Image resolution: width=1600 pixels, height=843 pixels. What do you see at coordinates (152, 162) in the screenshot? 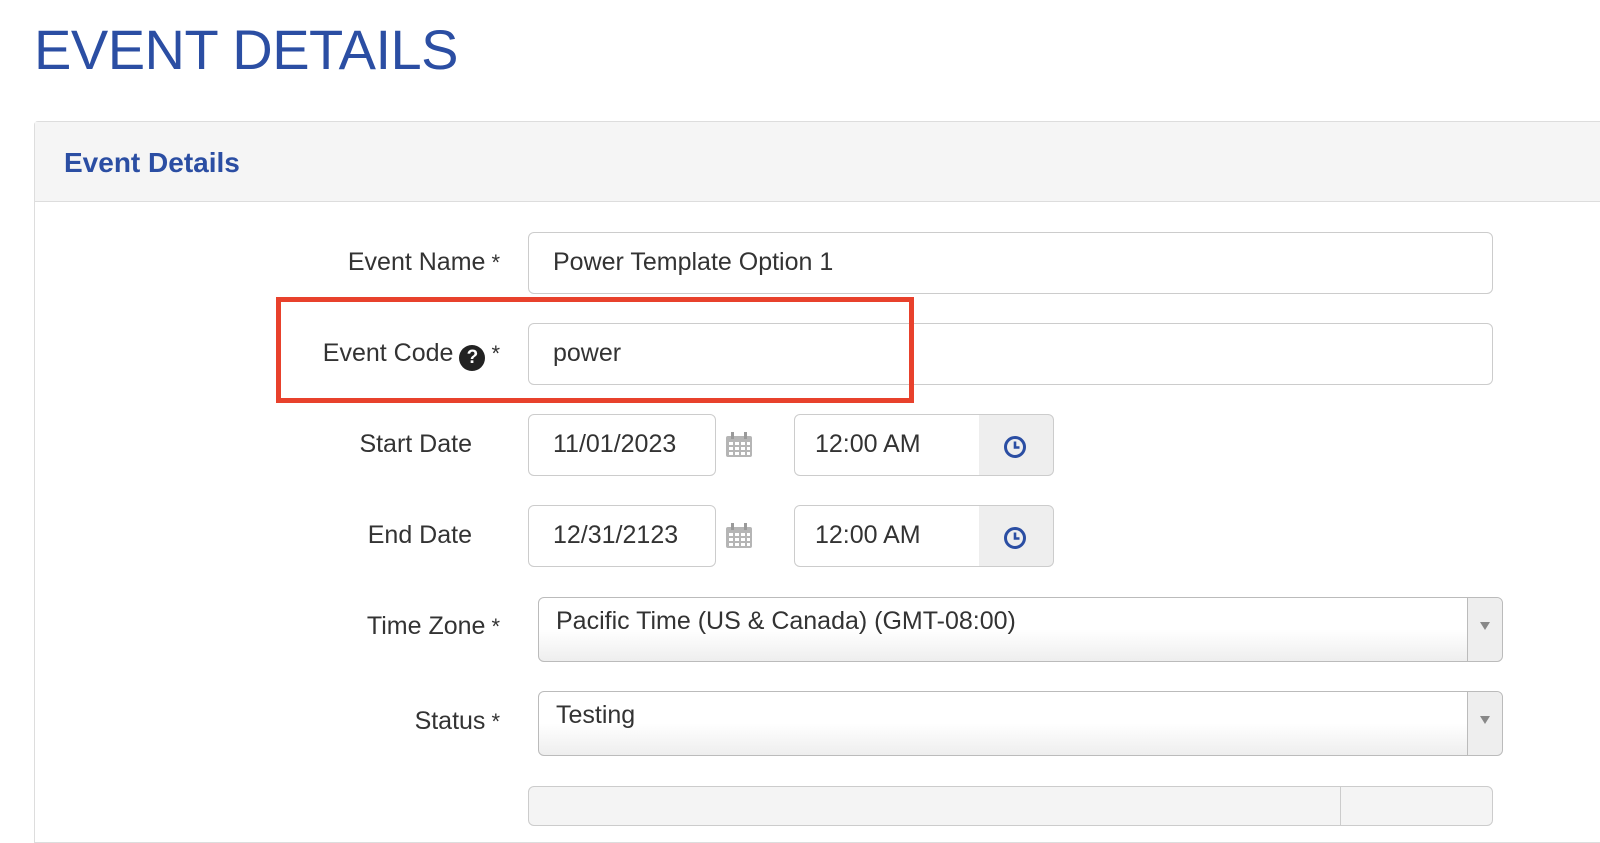
I see `panel-title: Event Details` at bounding box center [152, 162].